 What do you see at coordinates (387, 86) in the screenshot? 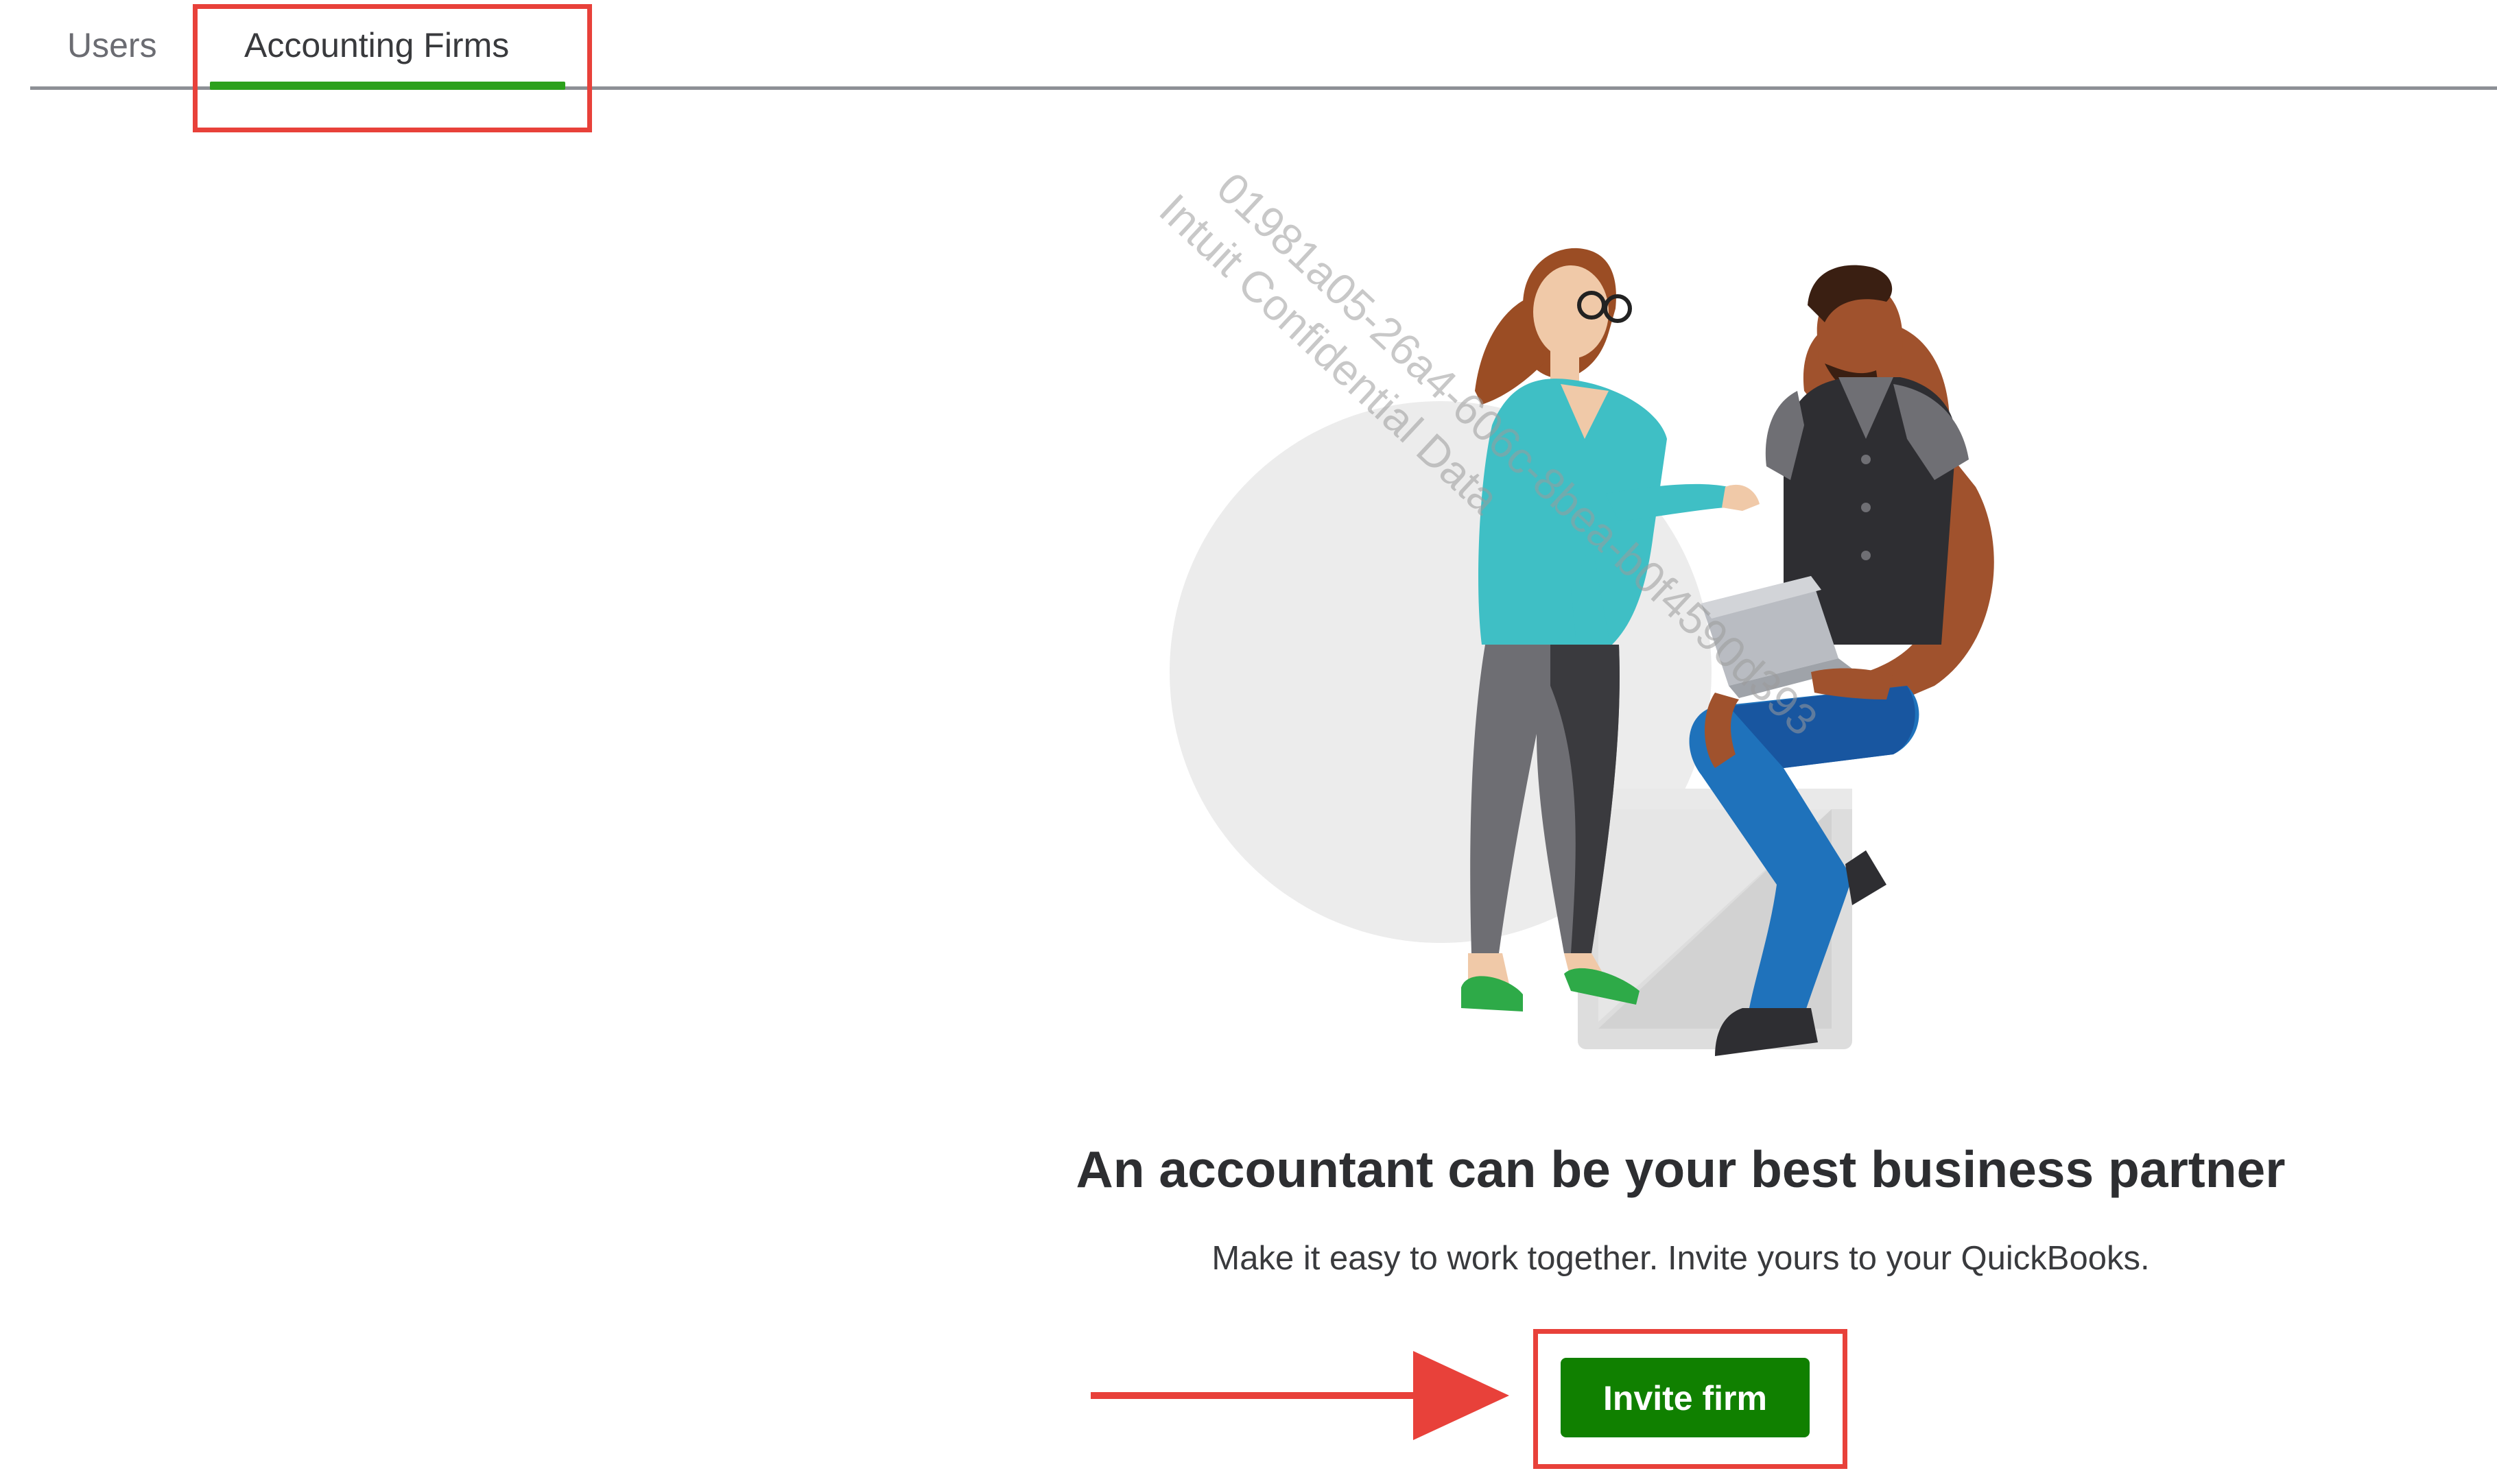
I see `active-tab-indicator` at bounding box center [387, 86].